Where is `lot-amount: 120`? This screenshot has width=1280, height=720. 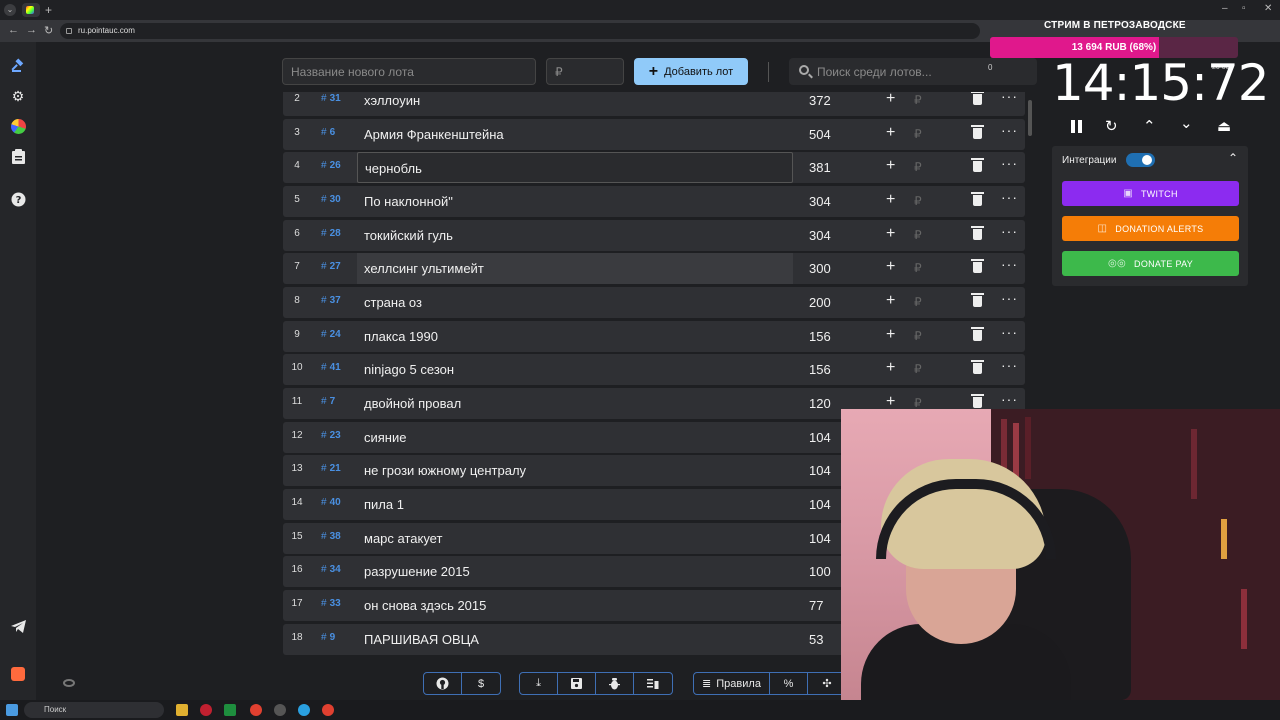
lot-amount: 120 is located at coordinates (820, 403).